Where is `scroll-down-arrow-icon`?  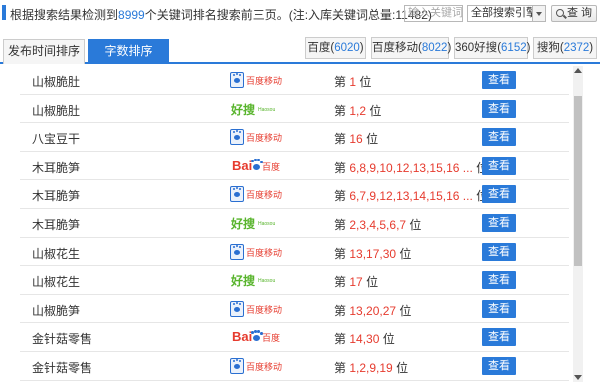 scroll-down-arrow-icon is located at coordinates (578, 377).